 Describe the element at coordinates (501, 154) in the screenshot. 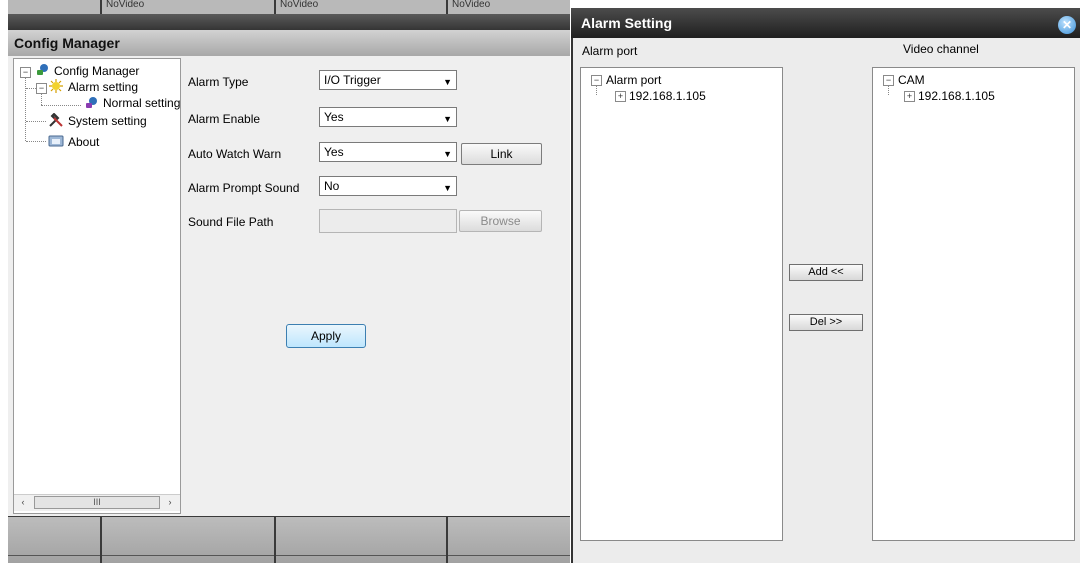

I see `link-button: Link` at that location.